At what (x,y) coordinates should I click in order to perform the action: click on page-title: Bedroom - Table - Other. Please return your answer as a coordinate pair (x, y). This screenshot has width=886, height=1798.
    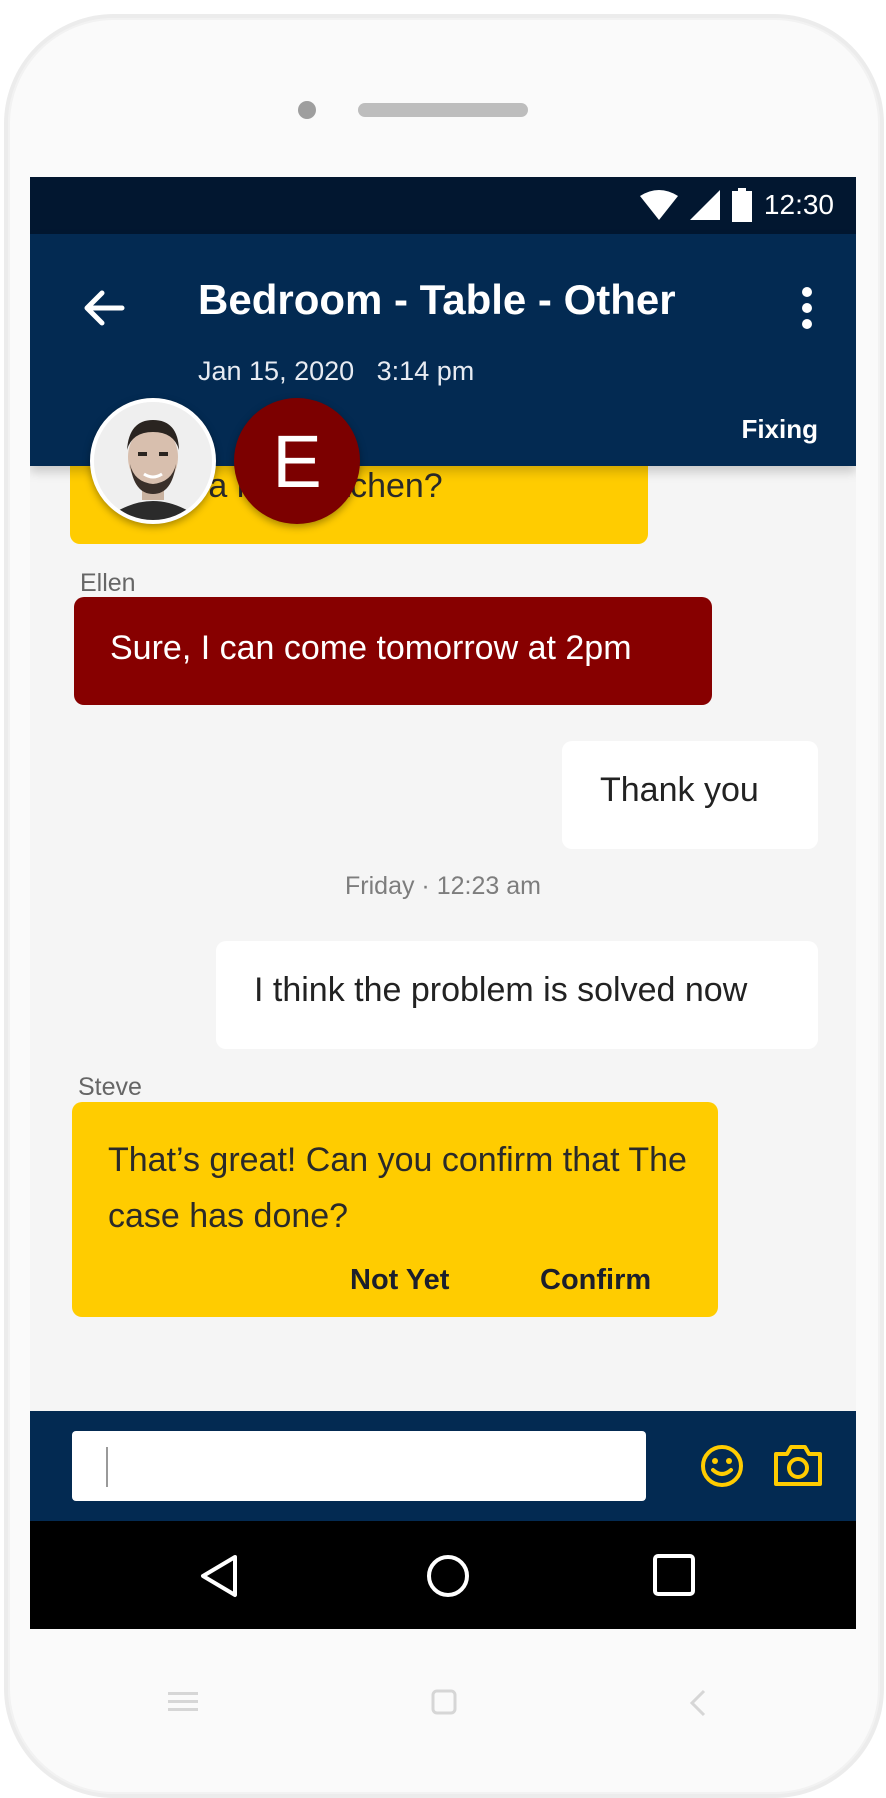
    Looking at the image, I should click on (437, 299).